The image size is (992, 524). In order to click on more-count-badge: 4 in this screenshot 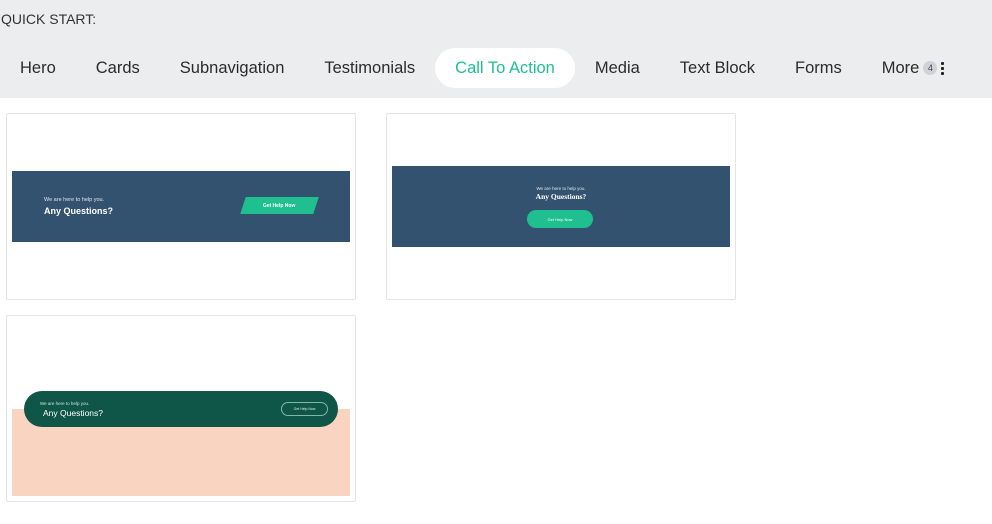, I will do `click(930, 68)`.